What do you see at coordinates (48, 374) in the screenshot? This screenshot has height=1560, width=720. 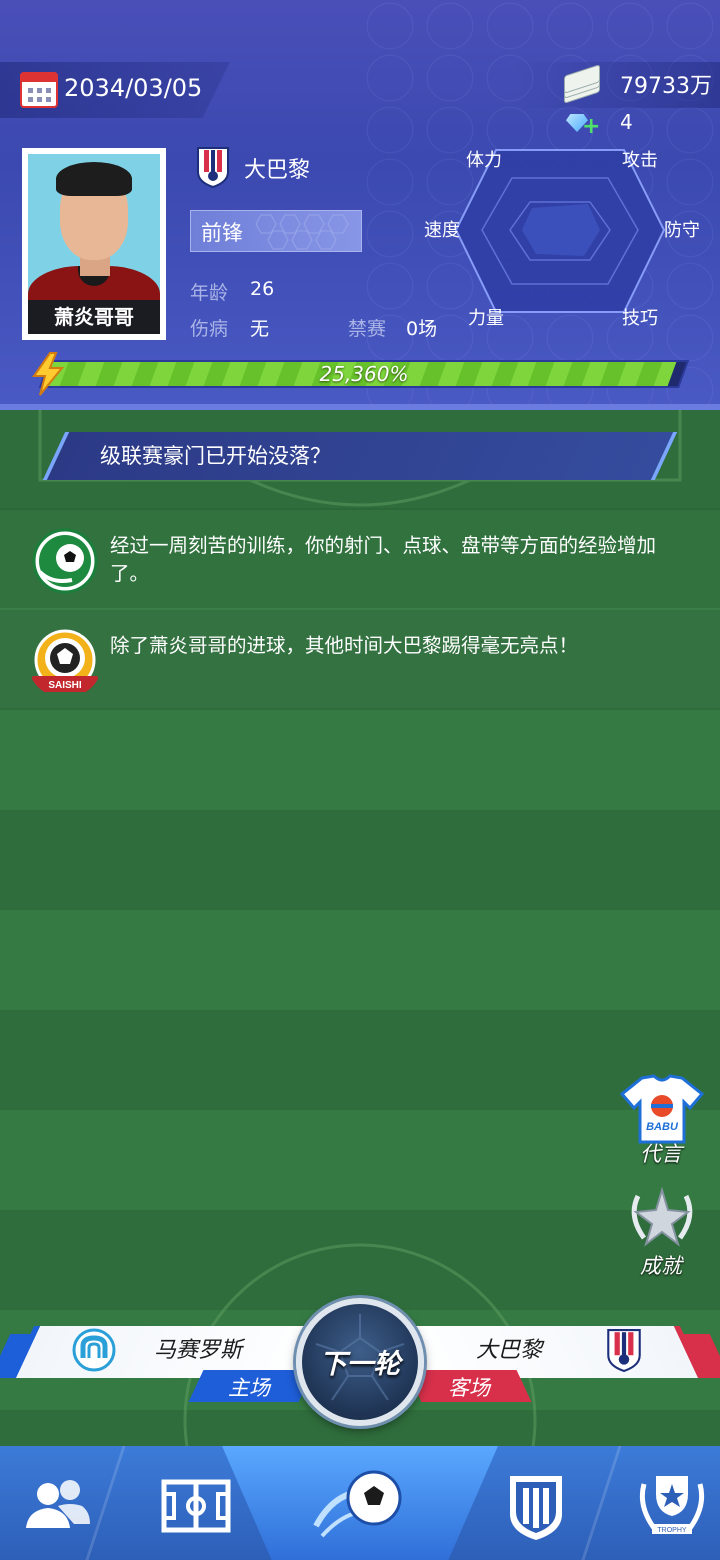 I see `lightning-icon` at bounding box center [48, 374].